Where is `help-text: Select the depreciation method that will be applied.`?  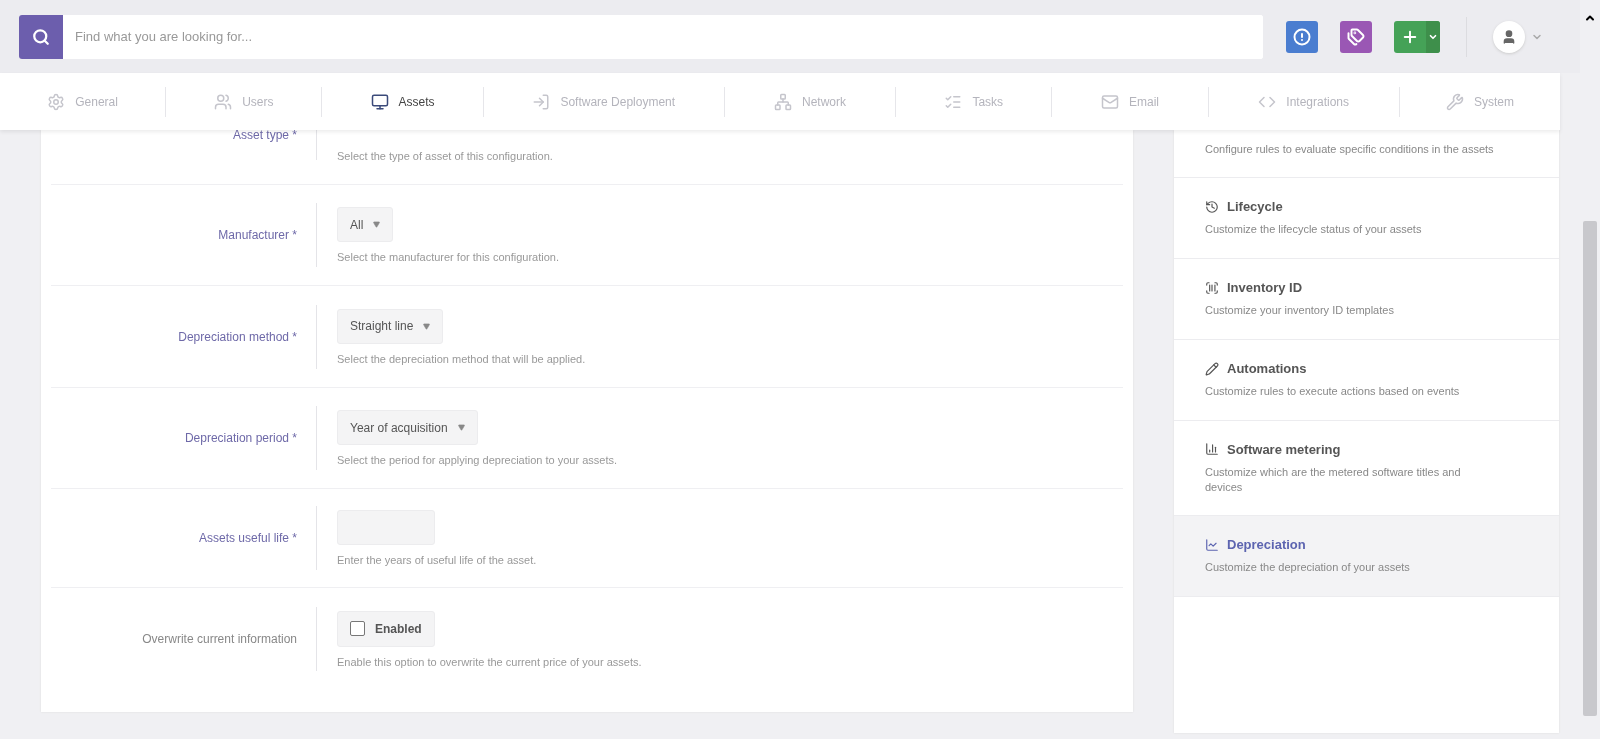
help-text: Select the depreciation method that will be applied. is located at coordinates (461, 358).